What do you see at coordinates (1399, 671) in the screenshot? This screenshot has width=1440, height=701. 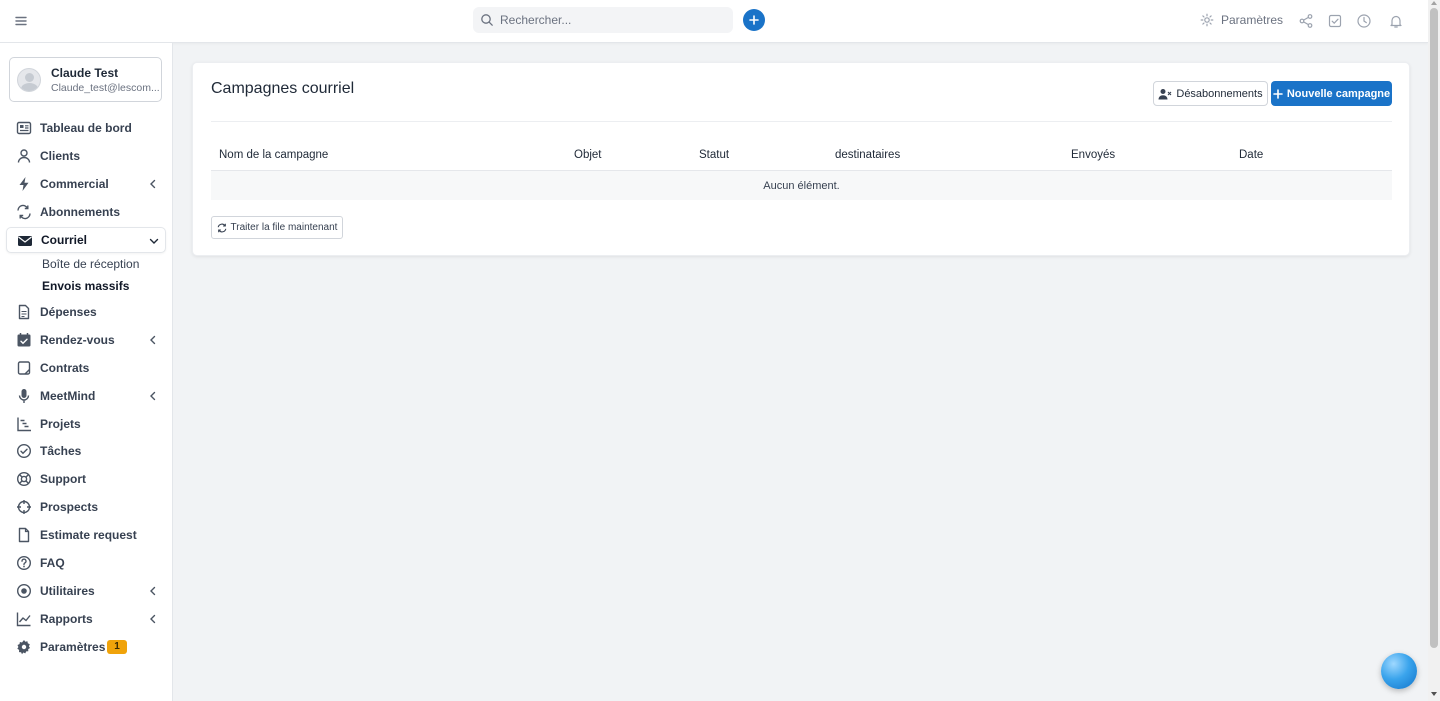 I see `chat-widget-button` at bounding box center [1399, 671].